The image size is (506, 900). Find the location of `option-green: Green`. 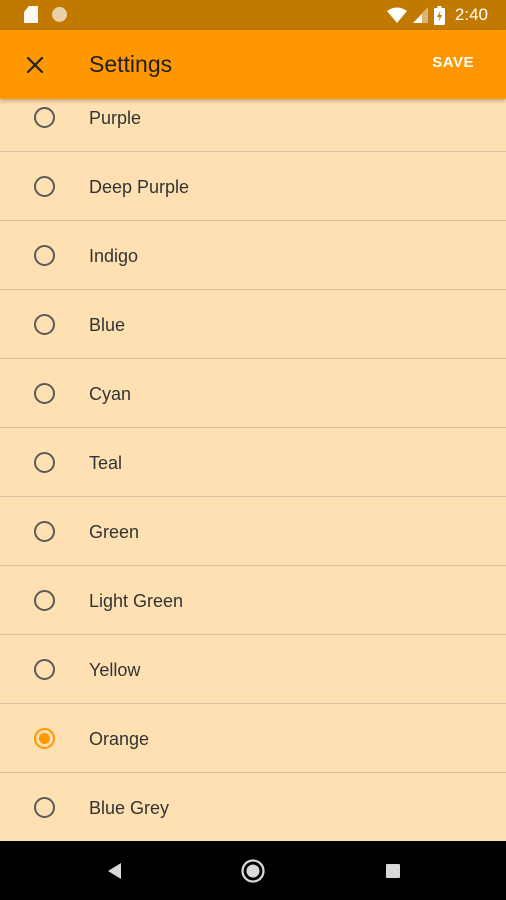

option-green: Green is located at coordinates (253, 531).